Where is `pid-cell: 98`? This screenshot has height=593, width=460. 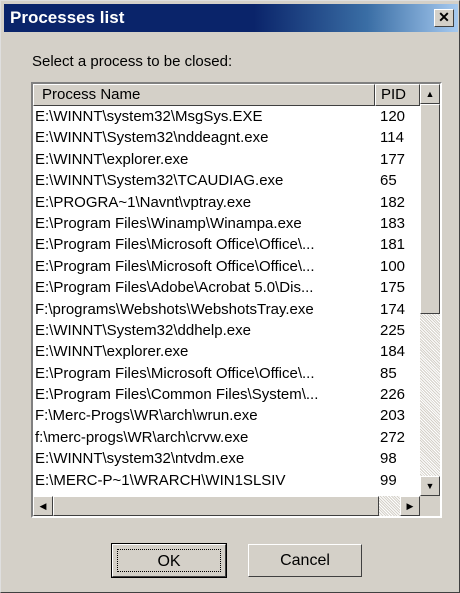
pid-cell: 98 is located at coordinates (388, 459).